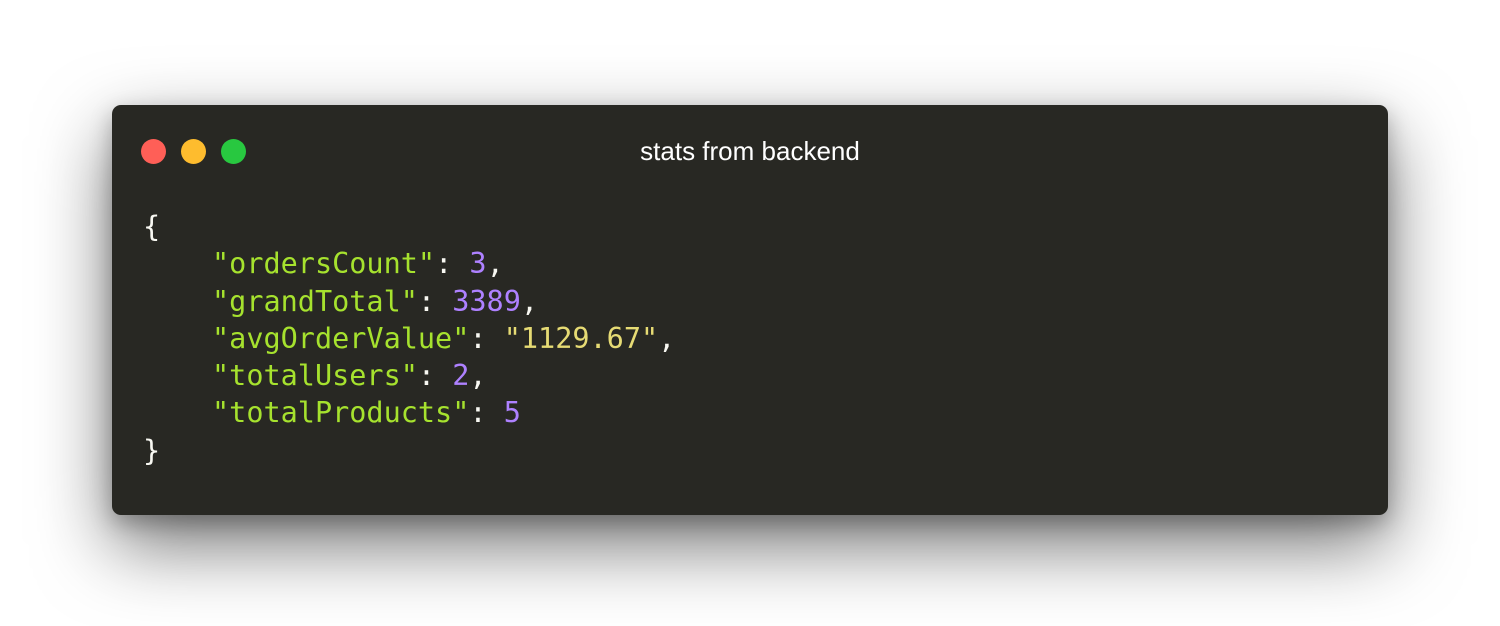 This screenshot has height=626, width=1500. What do you see at coordinates (581, 338) in the screenshot?
I see `json-string-value: "1129.67"` at bounding box center [581, 338].